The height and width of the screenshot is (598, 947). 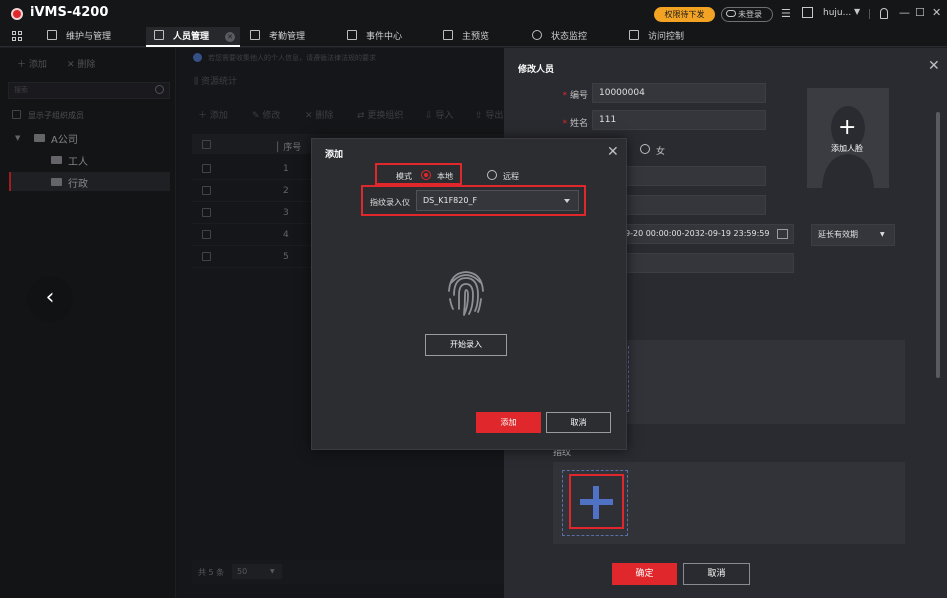 What do you see at coordinates (511, 176) in the screenshot?
I see `mode-remote-label: 远程` at bounding box center [511, 176].